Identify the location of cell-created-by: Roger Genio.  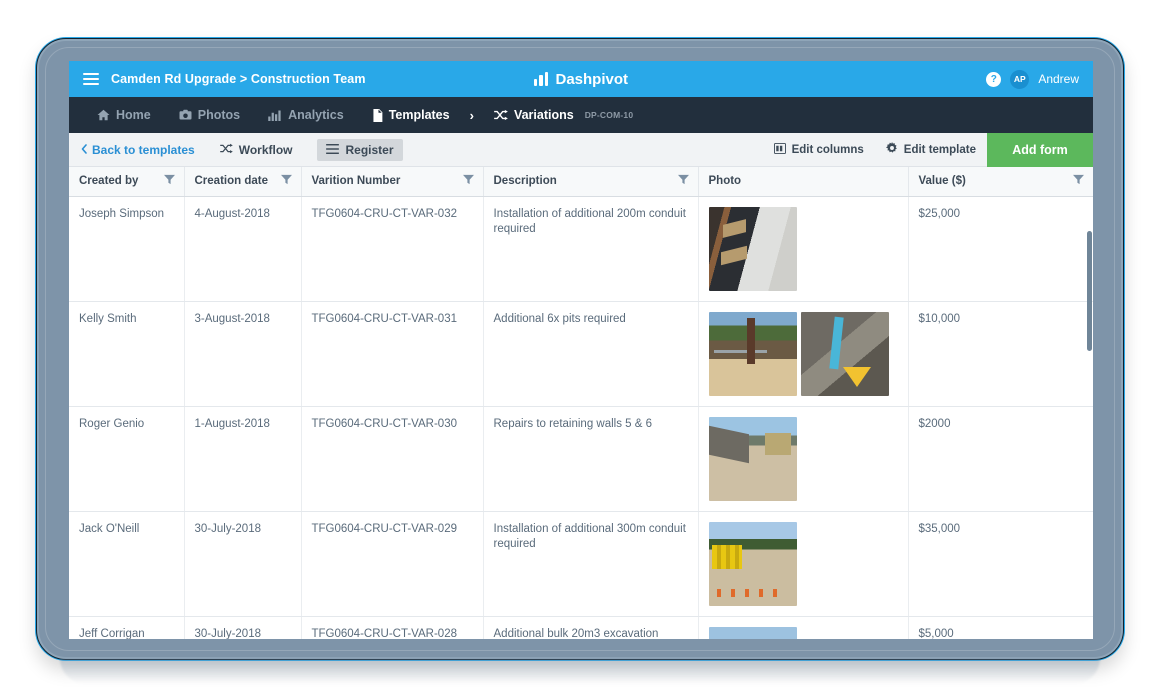
(127, 459).